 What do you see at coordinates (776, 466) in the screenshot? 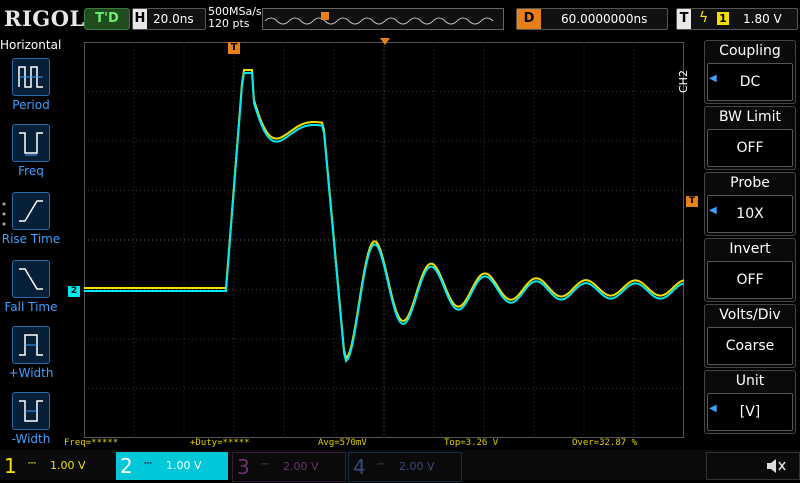
I see `speaker-mute-icon` at bounding box center [776, 466].